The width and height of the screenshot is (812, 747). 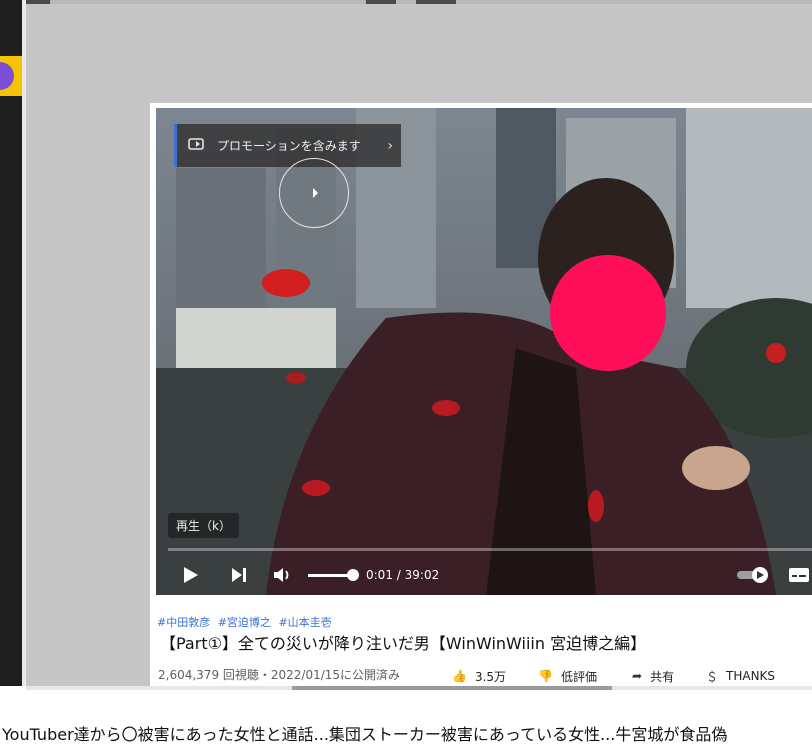 I want to click on dislike-button: 👎 低評価, so click(x=567, y=676).